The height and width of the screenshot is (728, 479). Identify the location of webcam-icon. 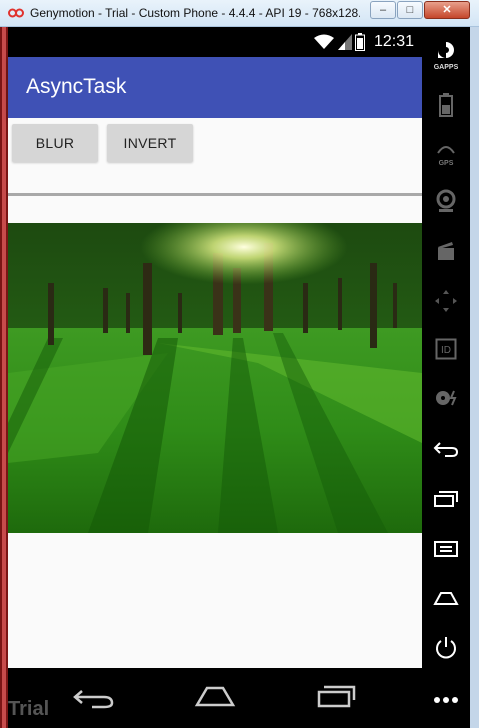
(446, 200).